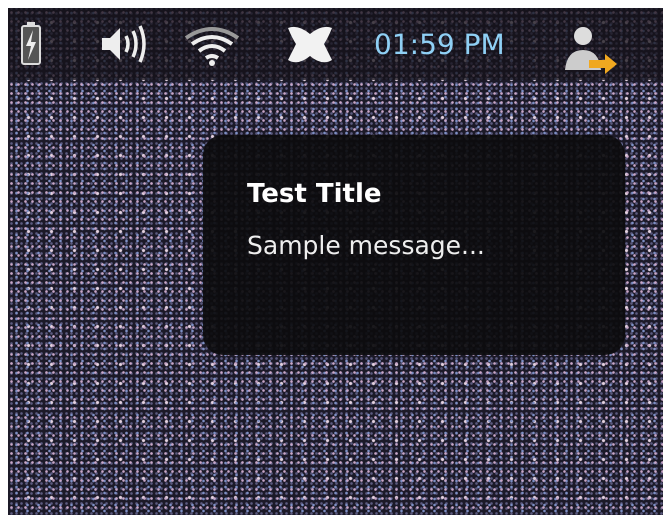 The width and height of the screenshot is (663, 522). Describe the element at coordinates (31, 44) in the screenshot. I see `battery-charging-icon` at that location.